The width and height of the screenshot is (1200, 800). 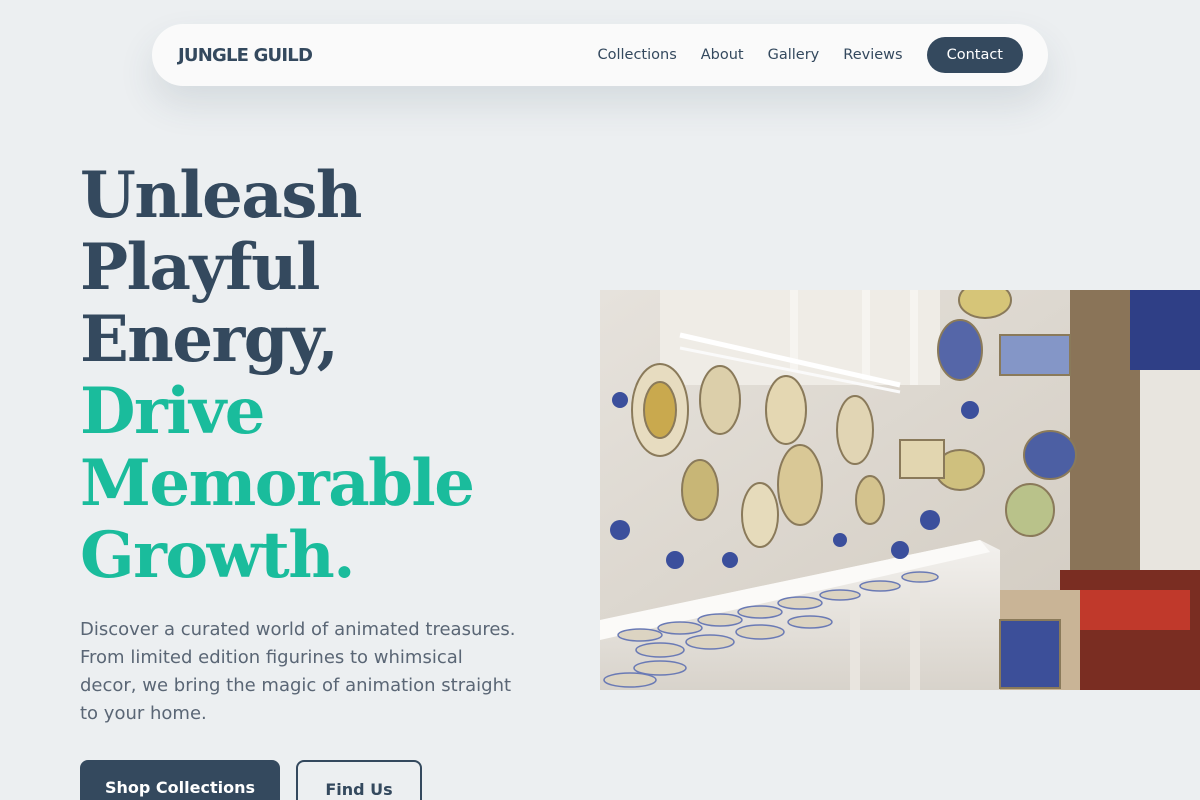 What do you see at coordinates (749, 55) in the screenshot?
I see `nav-links: Collections About Gallery Reviews` at bounding box center [749, 55].